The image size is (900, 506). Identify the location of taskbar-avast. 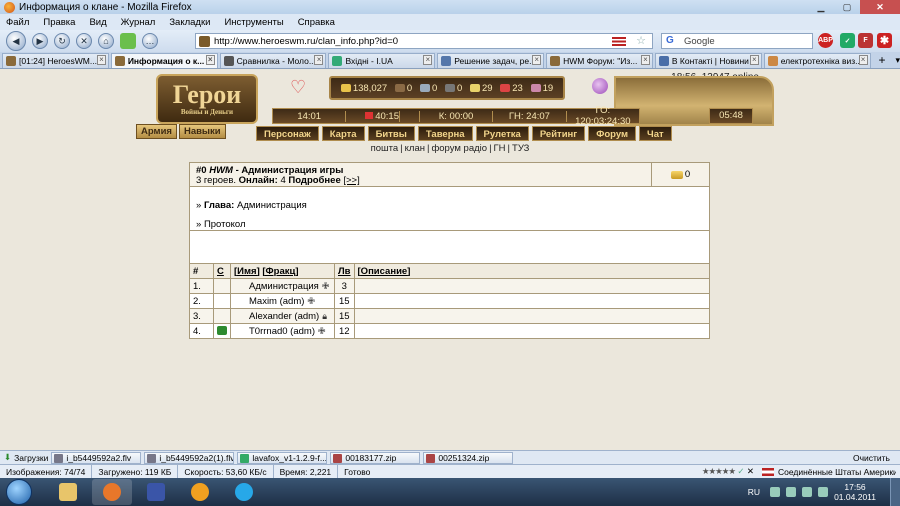
(200, 492).